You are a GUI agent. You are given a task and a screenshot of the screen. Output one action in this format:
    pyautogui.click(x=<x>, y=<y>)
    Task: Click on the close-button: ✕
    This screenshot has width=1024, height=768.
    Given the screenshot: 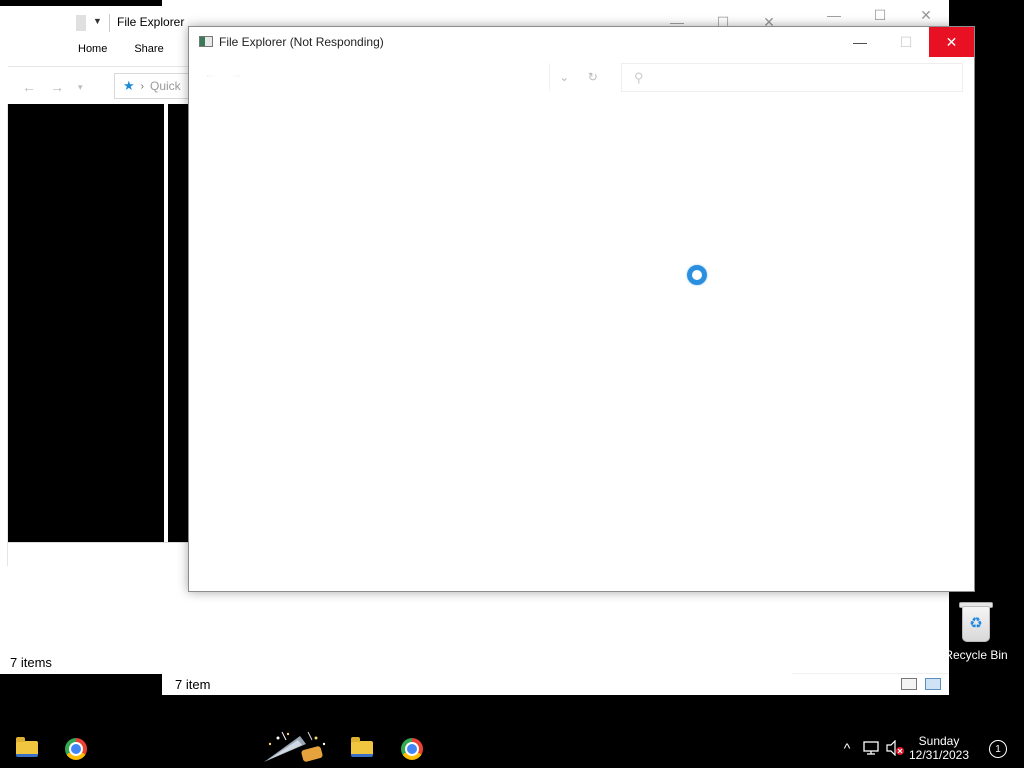 What is the action you would take?
    pyautogui.click(x=951, y=42)
    